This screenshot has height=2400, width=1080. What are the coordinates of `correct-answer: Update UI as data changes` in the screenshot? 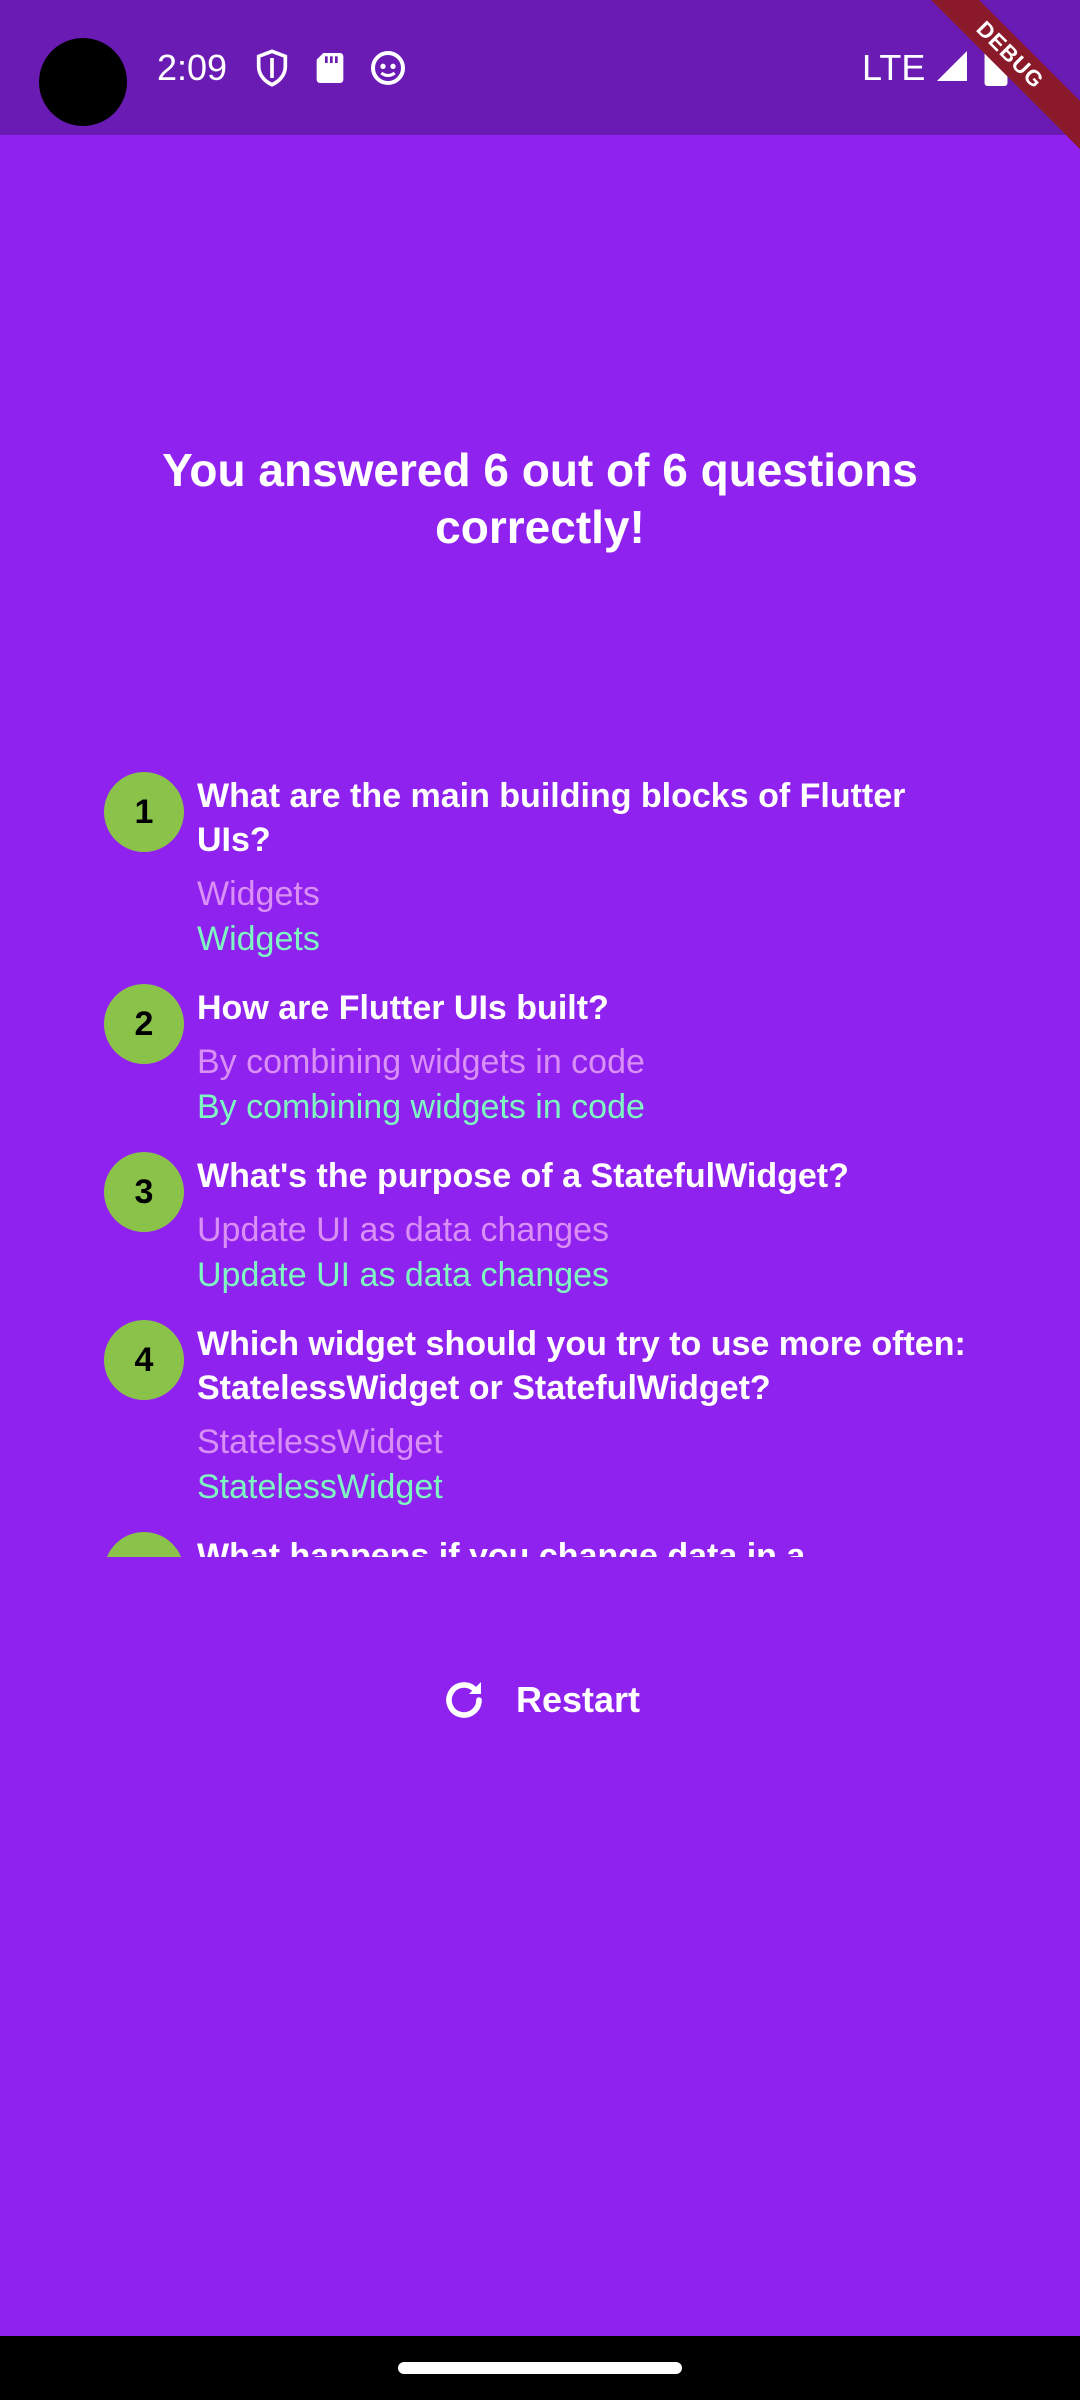 It's located at (403, 1275).